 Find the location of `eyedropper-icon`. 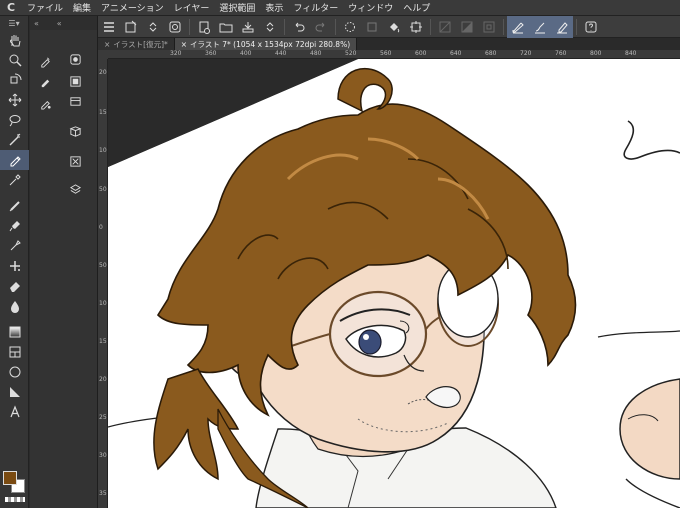

eyedropper-icon is located at coordinates (14, 180).